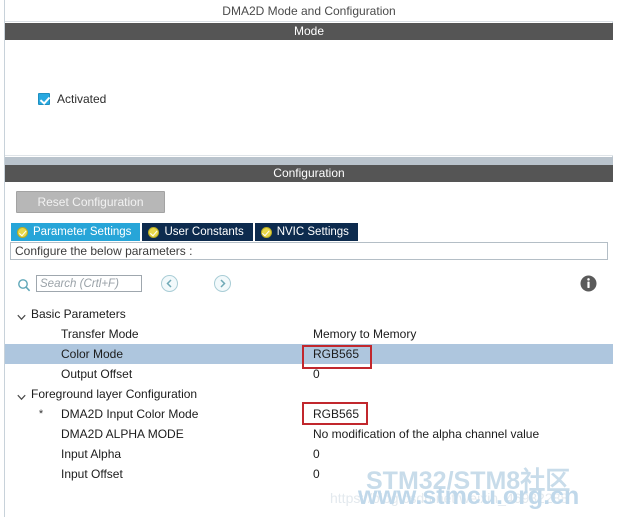 The height and width of the screenshot is (517, 620). I want to click on tree-row-color-mode: Color Mode RGB565, so click(309, 354).